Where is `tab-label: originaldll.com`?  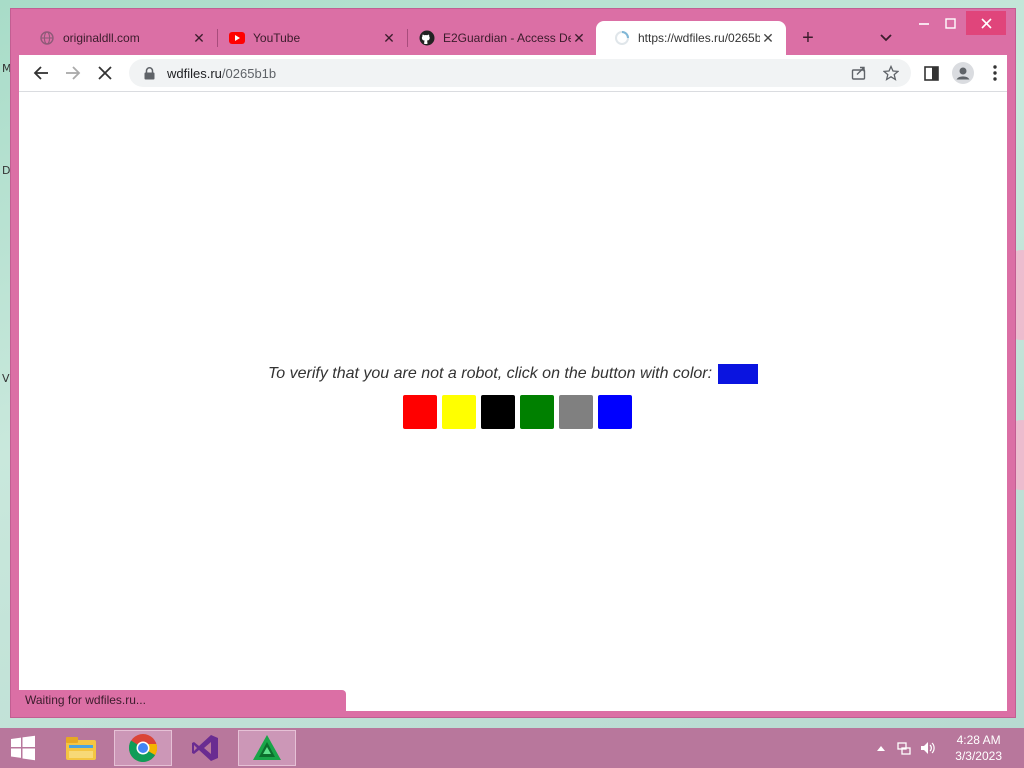 tab-label: originaldll.com is located at coordinates (101, 38).